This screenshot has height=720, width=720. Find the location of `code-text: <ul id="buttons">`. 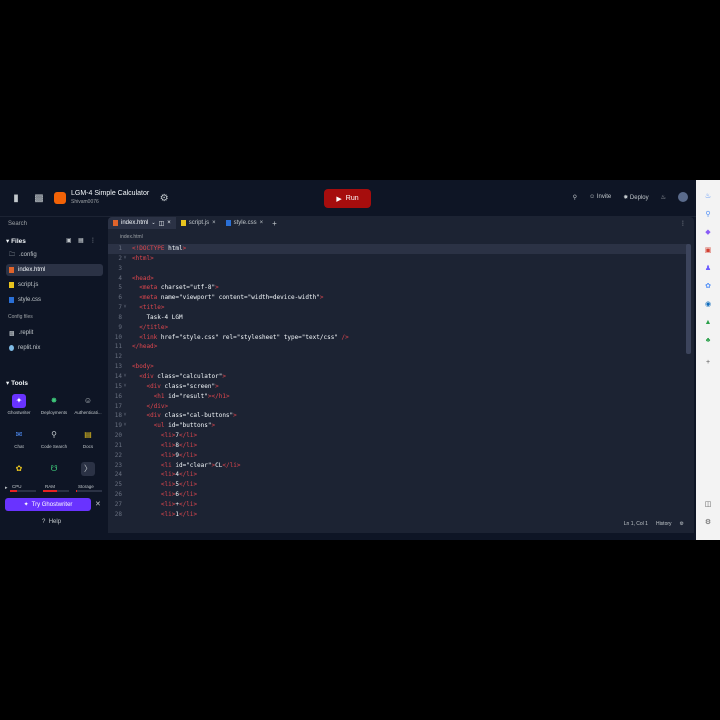

code-text: <ul id="buttons"> is located at coordinates (184, 426).